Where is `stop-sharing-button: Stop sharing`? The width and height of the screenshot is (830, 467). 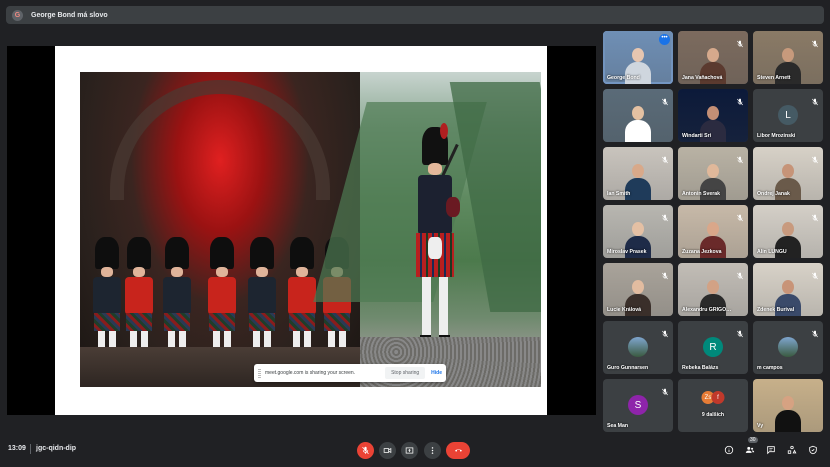
stop-sharing-button: Stop sharing is located at coordinates (405, 373).